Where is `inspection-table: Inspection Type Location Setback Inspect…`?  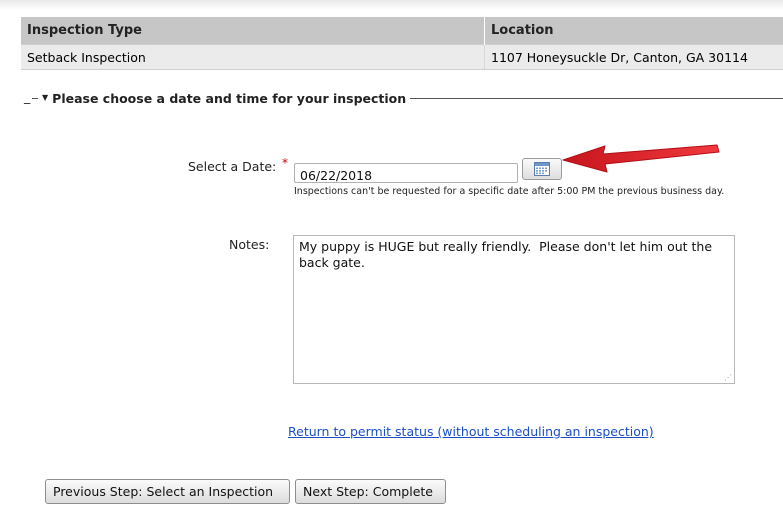
inspection-table: Inspection Type Location Setback Inspect… is located at coordinates (402, 43).